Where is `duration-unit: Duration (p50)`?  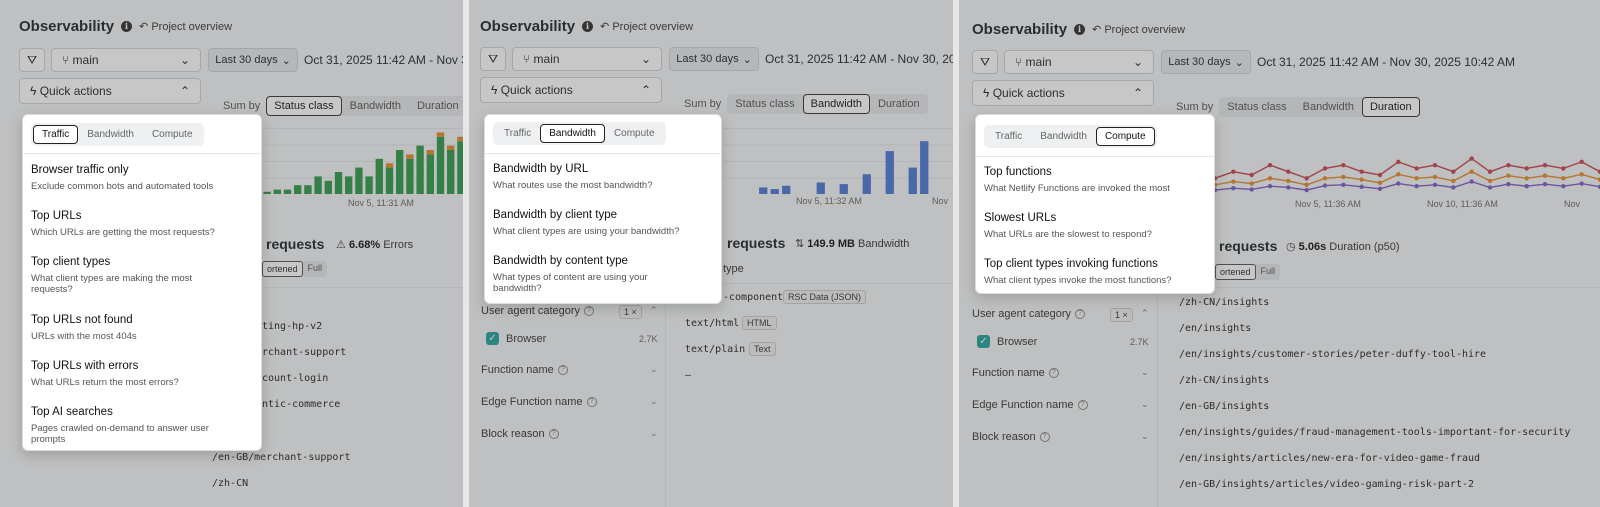 duration-unit: Duration (p50) is located at coordinates (1364, 247).